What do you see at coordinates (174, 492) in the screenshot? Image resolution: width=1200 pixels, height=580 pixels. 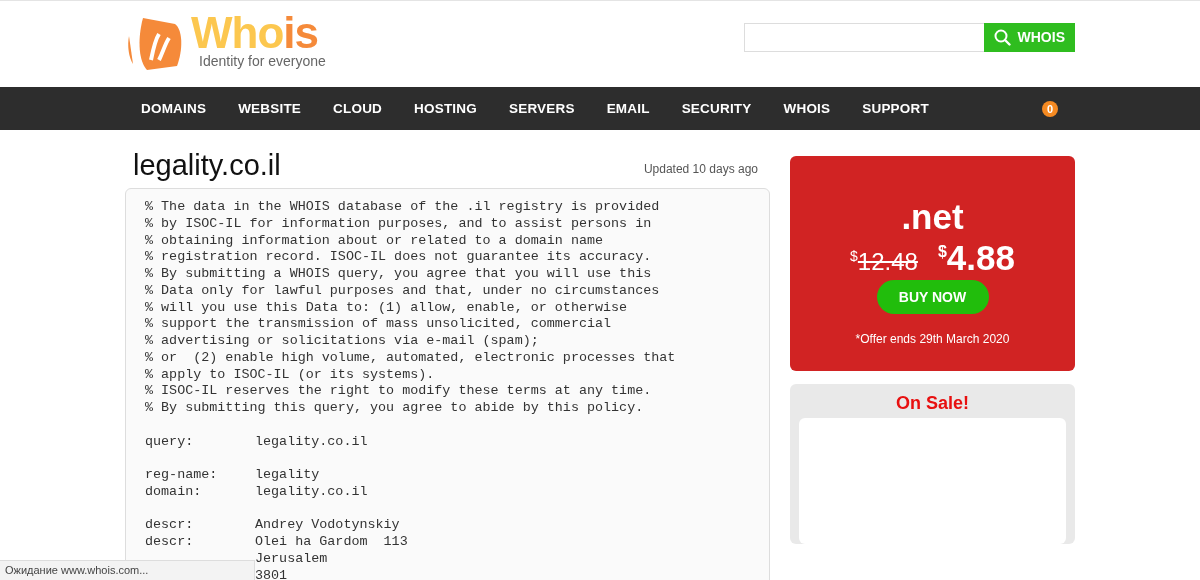 I see `field-label: domain:` at bounding box center [174, 492].